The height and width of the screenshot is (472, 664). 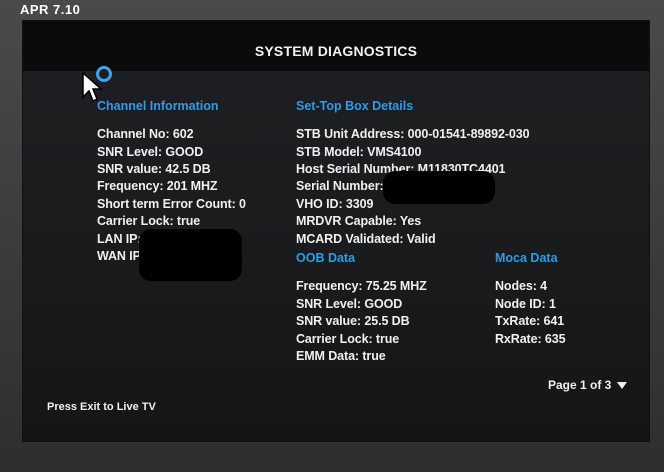 I want to click on oob-snr-level: SNR Level: GOOD, so click(x=349, y=304).